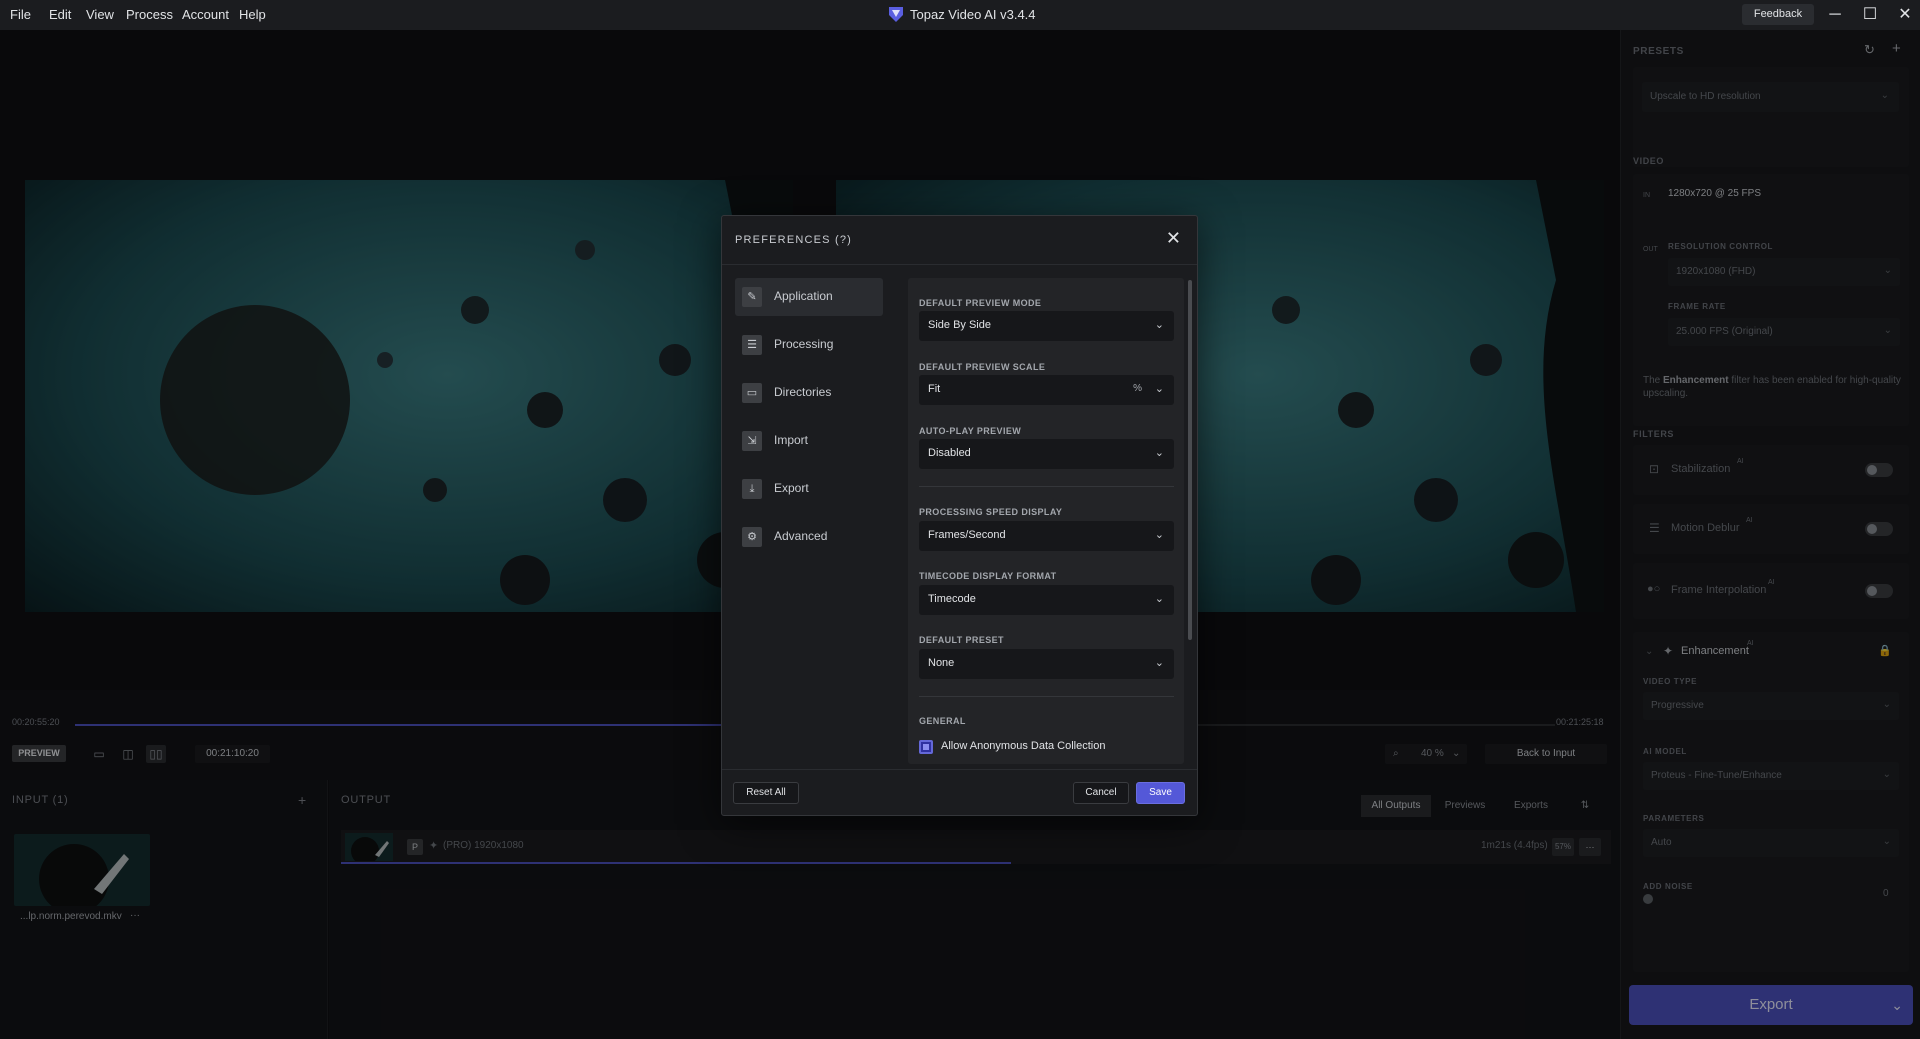 The image size is (1920, 1039). Describe the element at coordinates (752, 441) in the screenshot. I see `import-icon: ⇲` at that location.